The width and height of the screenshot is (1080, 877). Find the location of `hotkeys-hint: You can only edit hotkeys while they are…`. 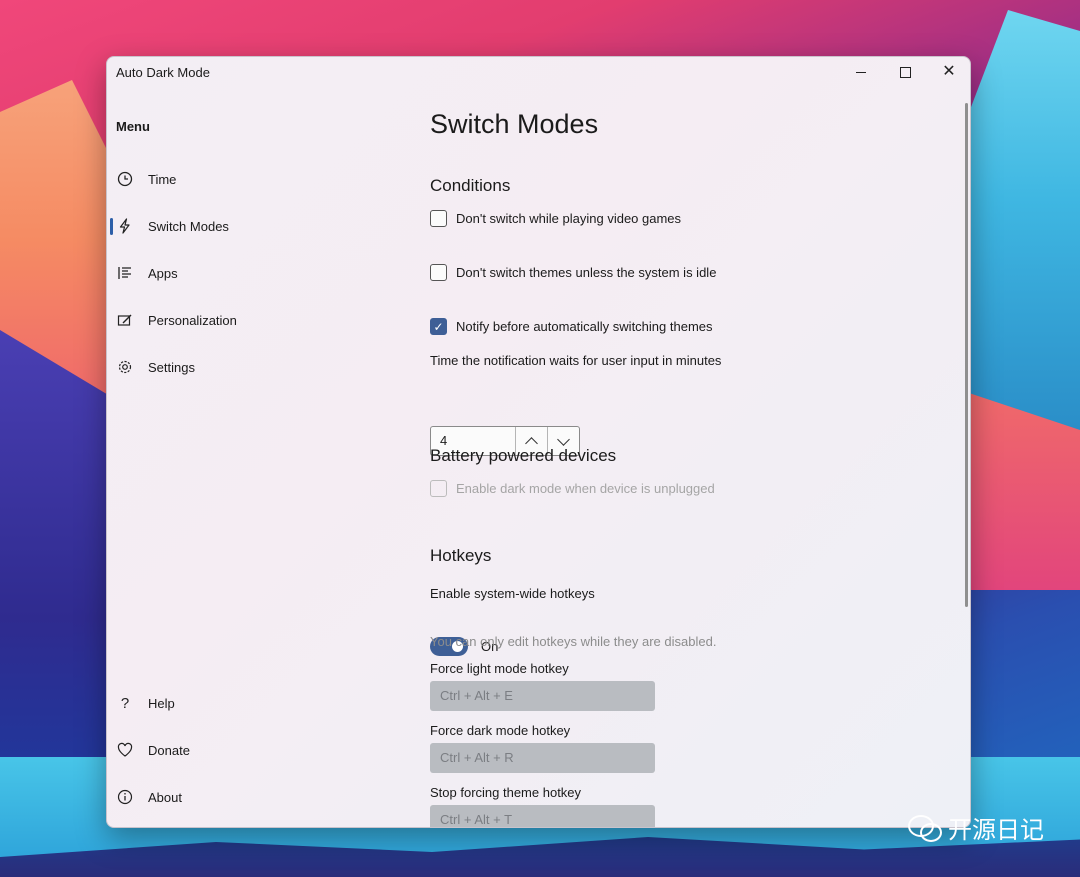

hotkeys-hint: You can only edit hotkeys while they are… is located at coordinates (573, 641).